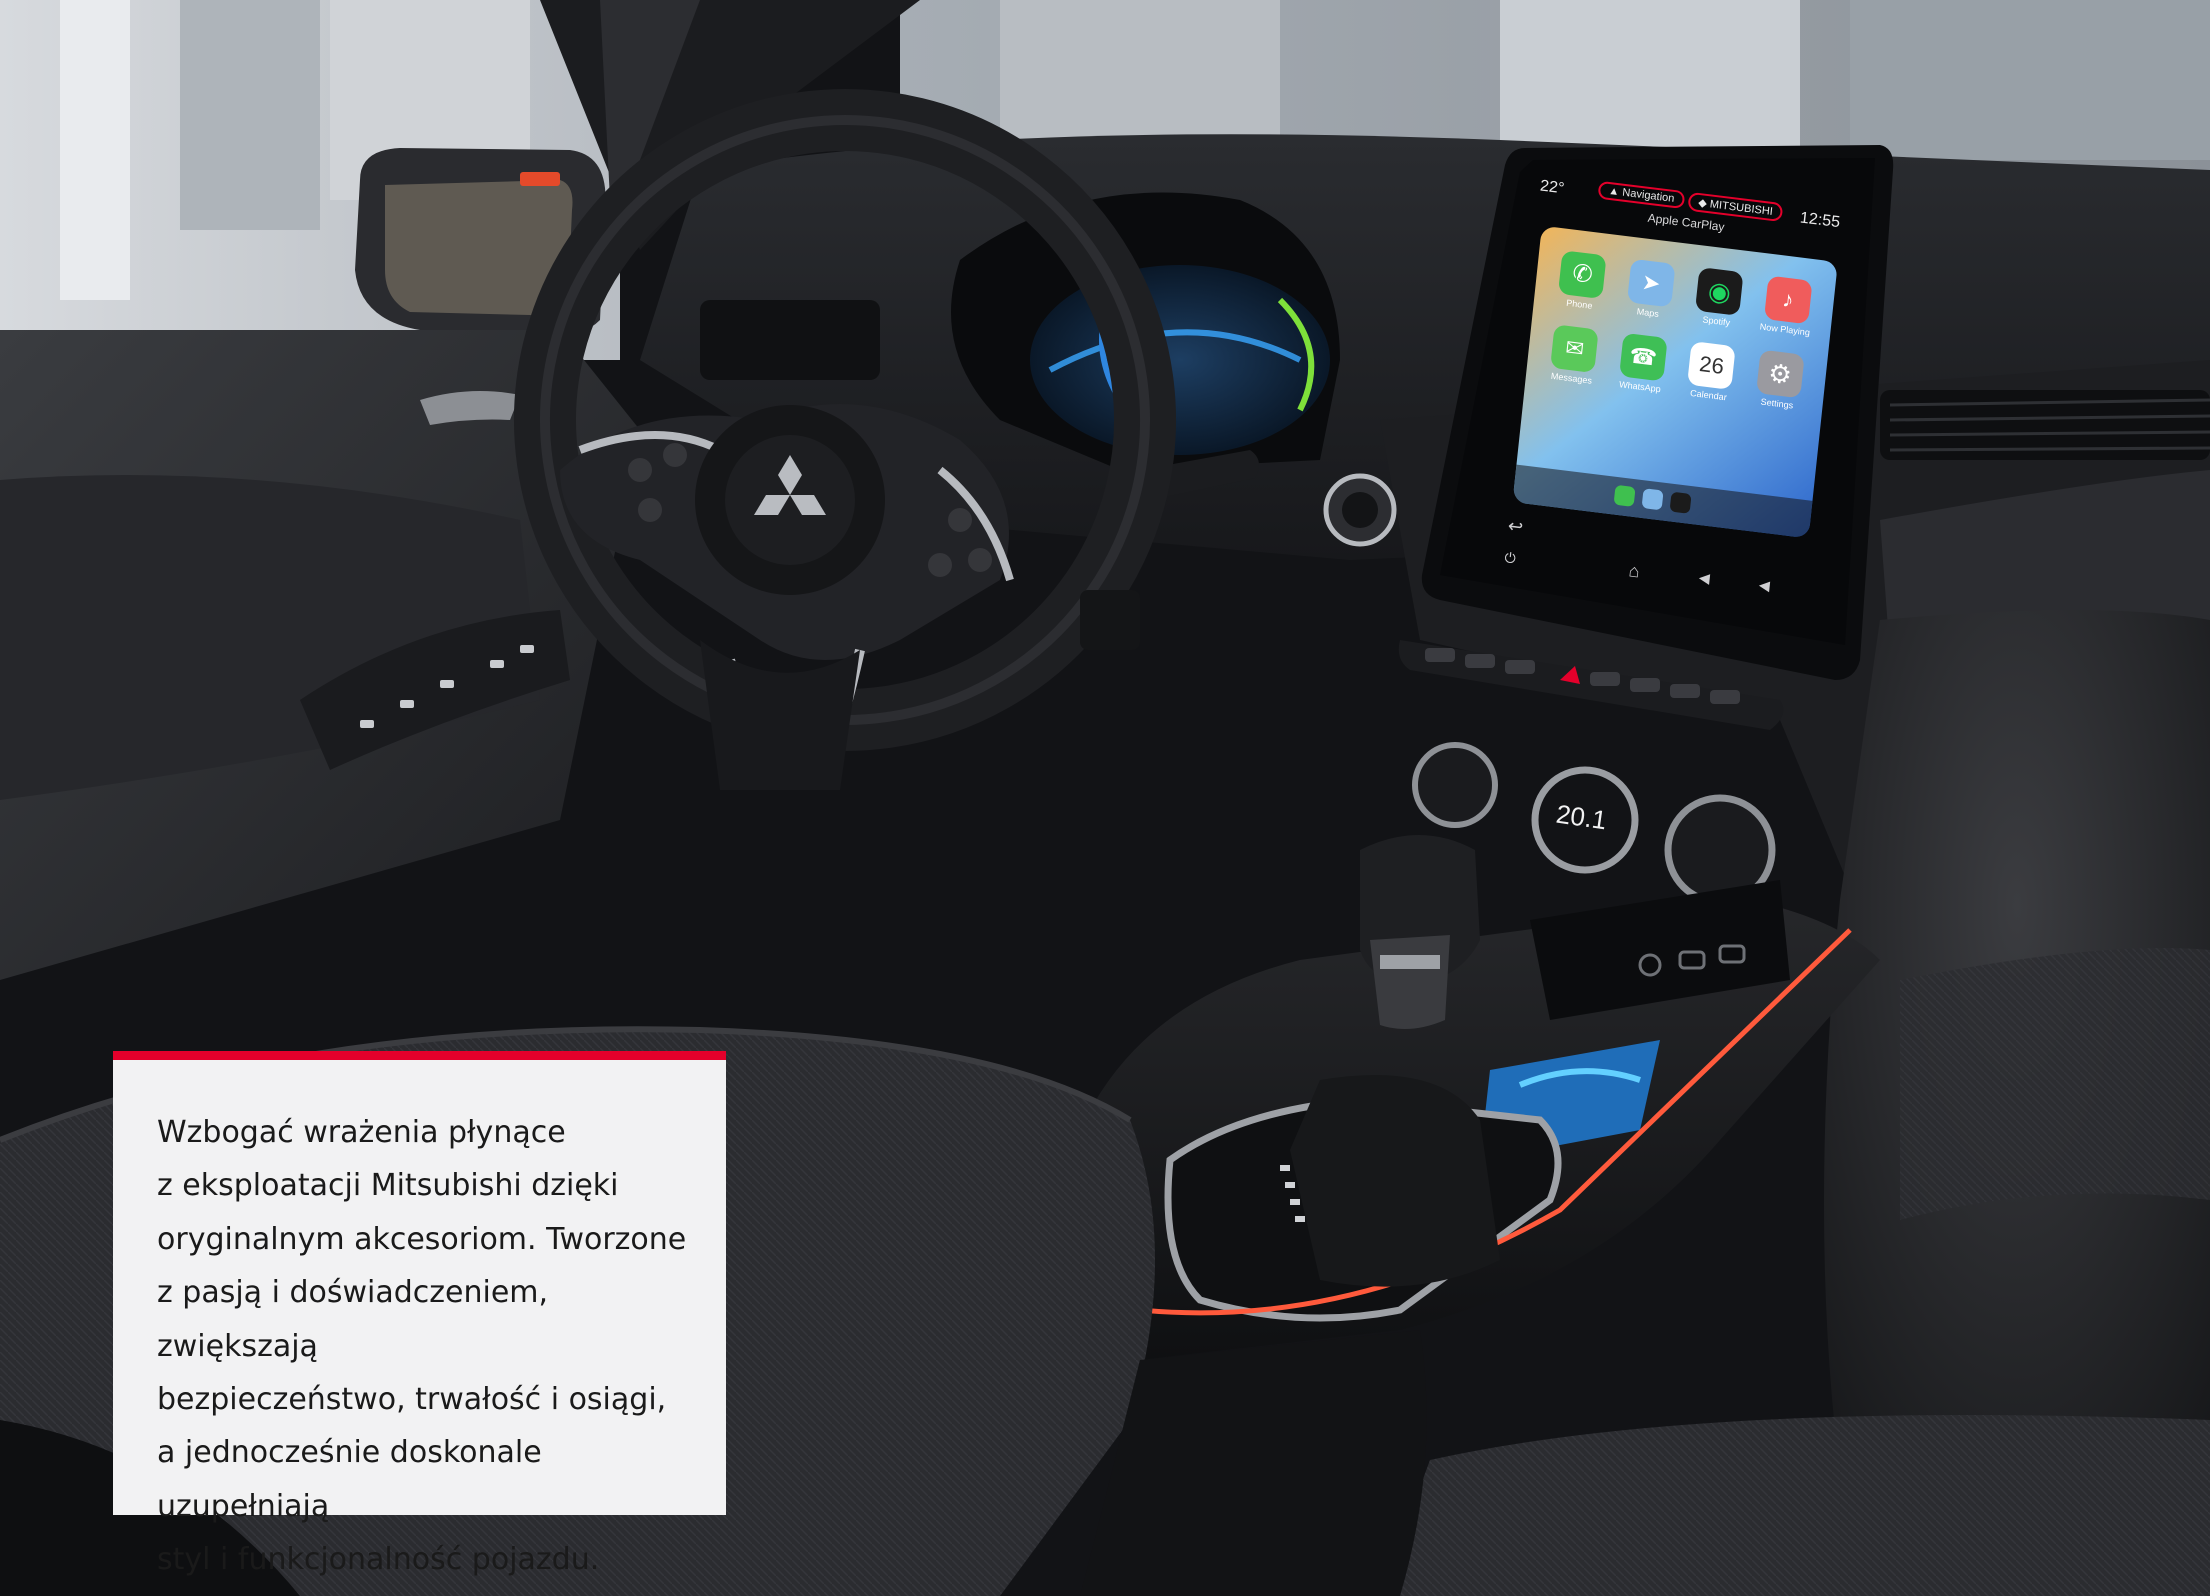 This screenshot has height=1596, width=2210. I want to click on brand-button: ◆ MITSUBISHI, so click(1735, 207).